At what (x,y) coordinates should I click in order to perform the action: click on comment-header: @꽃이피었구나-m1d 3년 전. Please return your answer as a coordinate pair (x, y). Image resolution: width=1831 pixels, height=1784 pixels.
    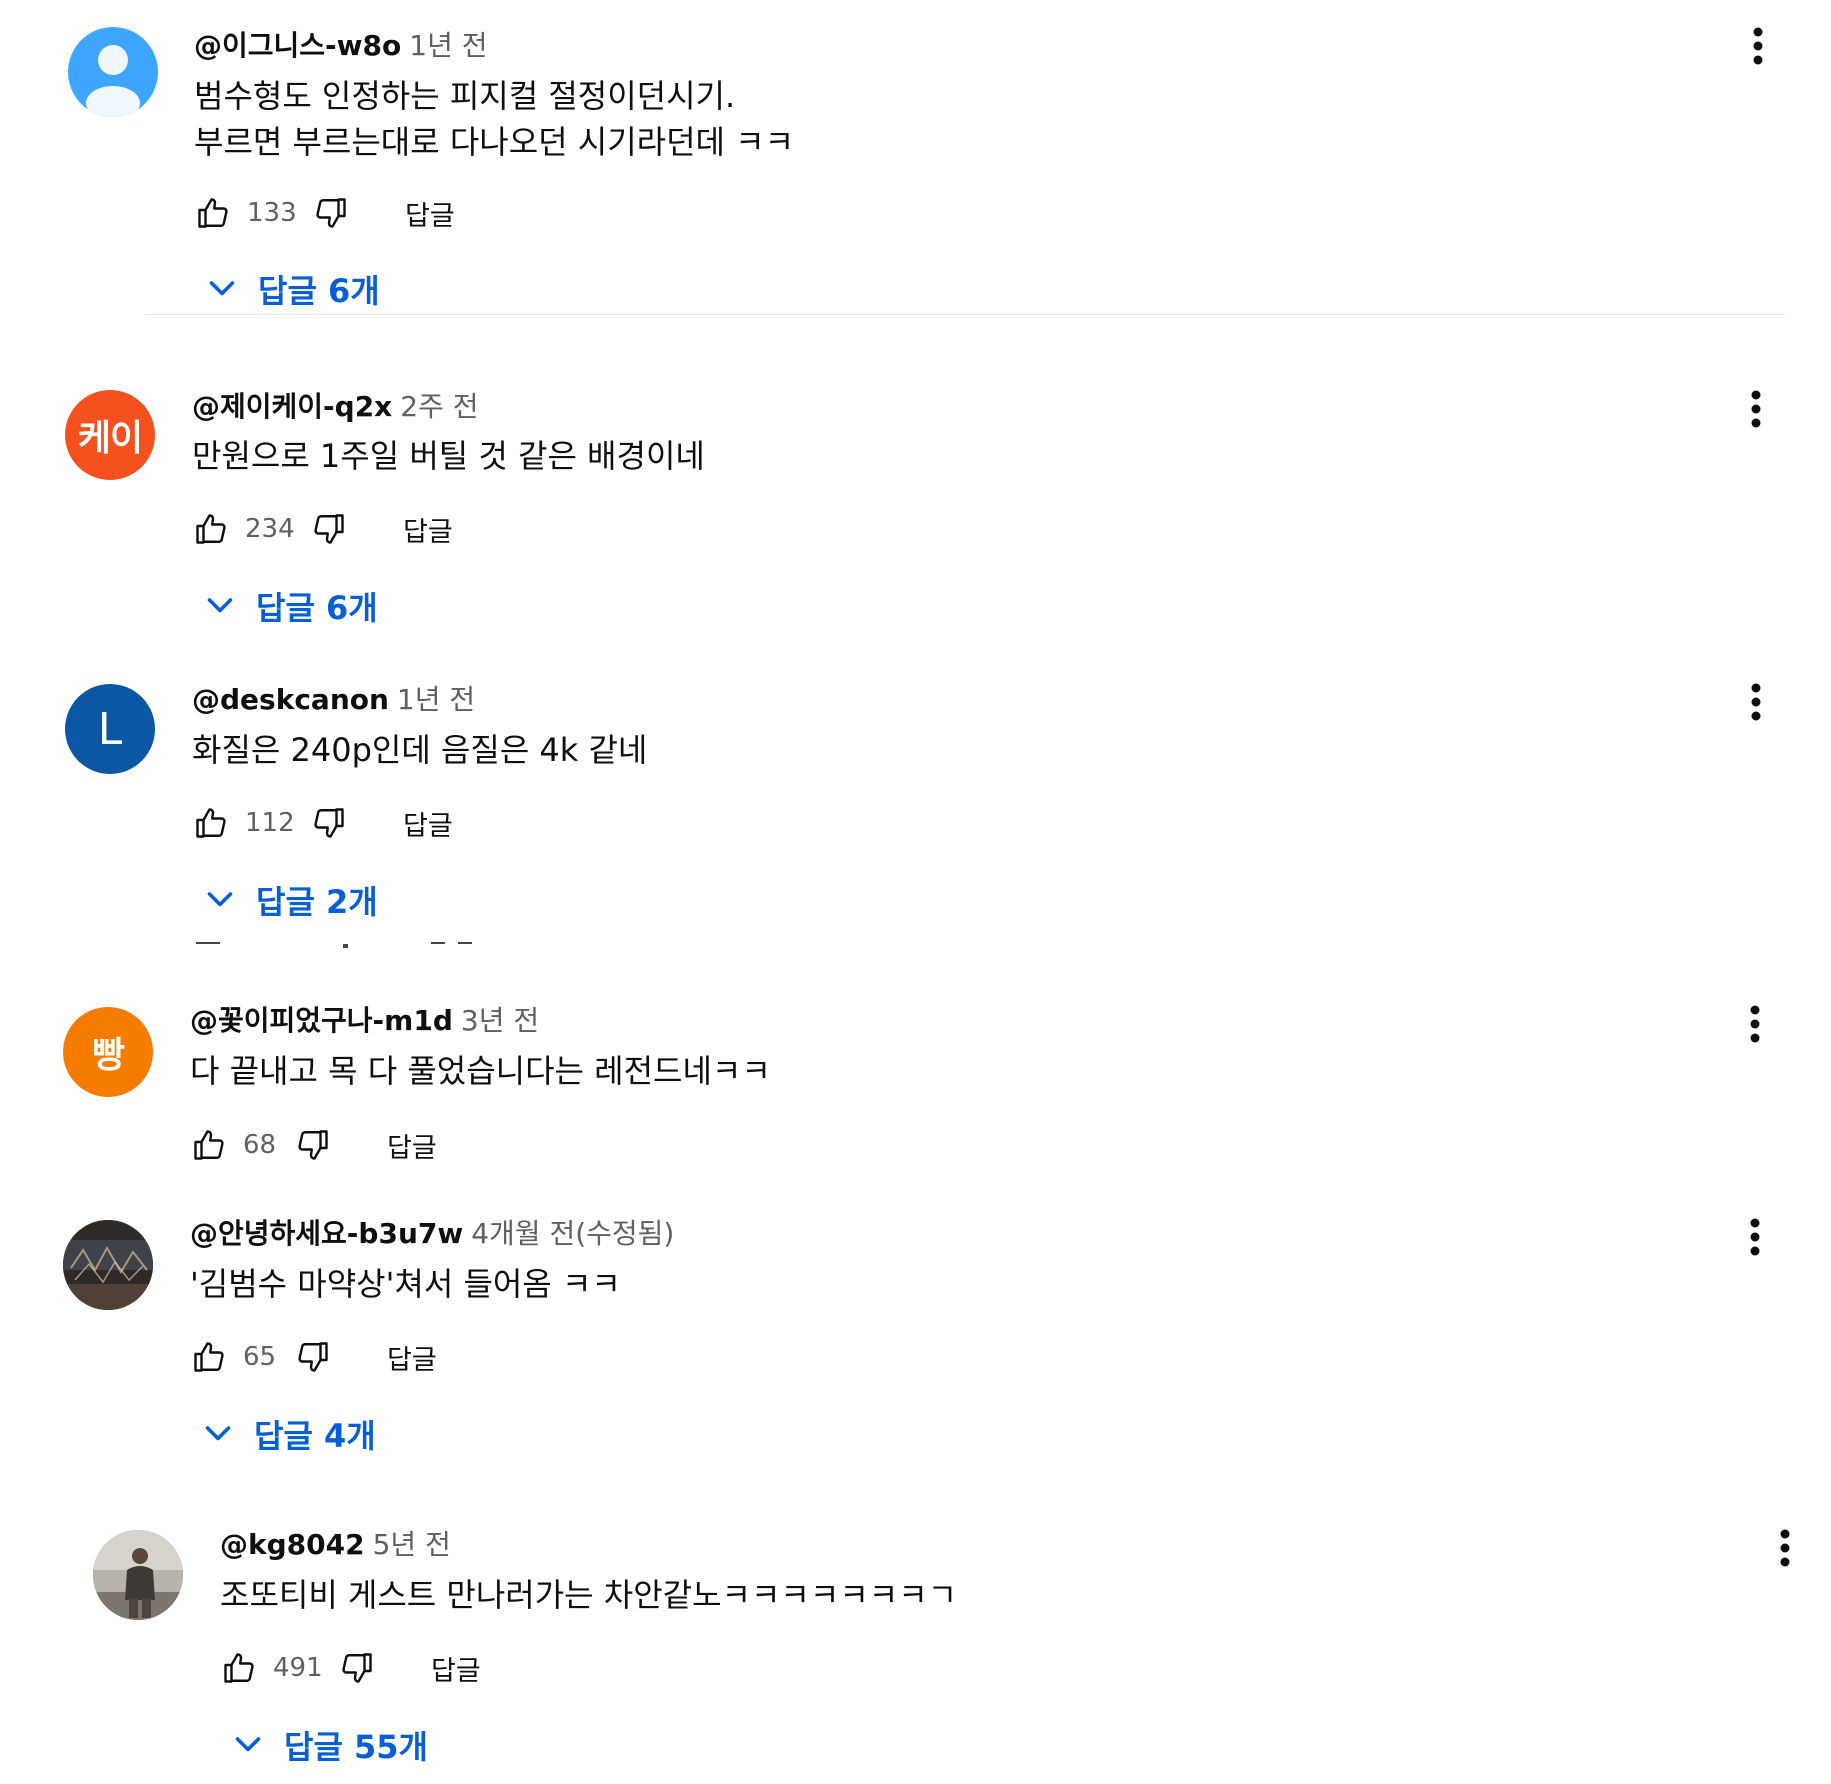
    Looking at the image, I should click on (364, 1021).